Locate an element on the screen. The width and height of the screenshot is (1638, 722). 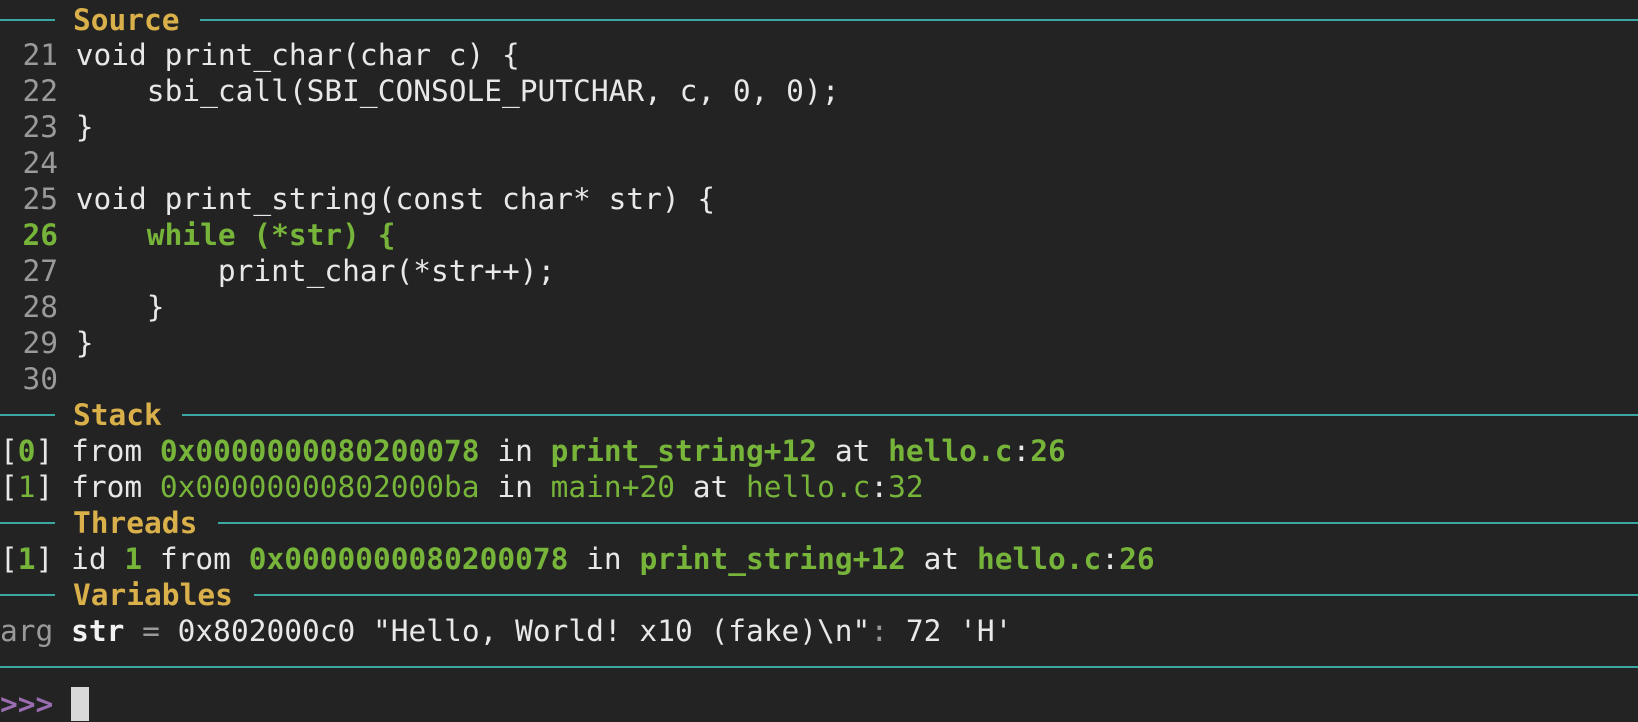
prompt-marker: >>> is located at coordinates (27, 704).